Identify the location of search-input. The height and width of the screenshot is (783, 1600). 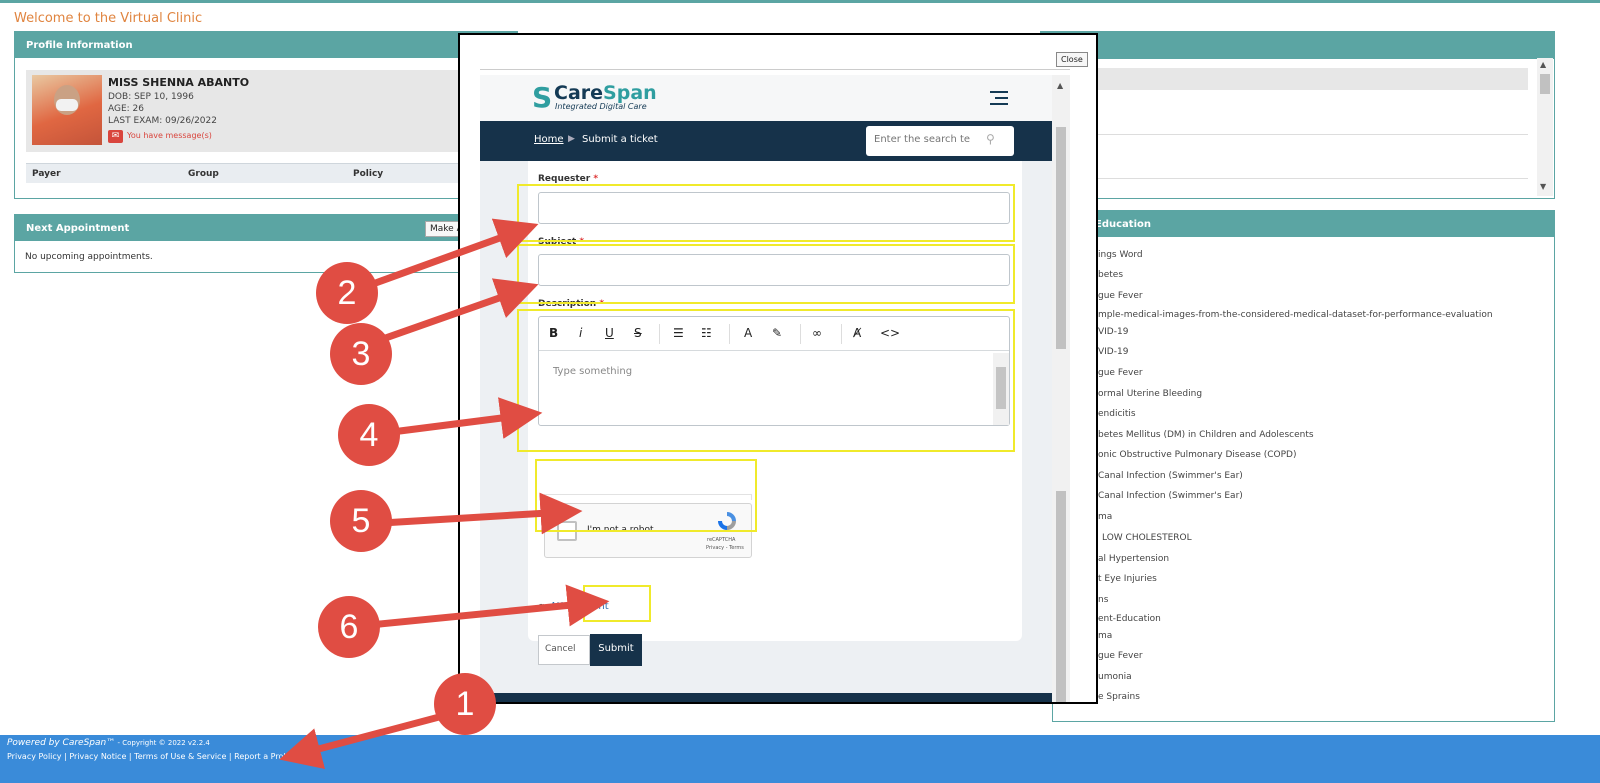
(924, 139).